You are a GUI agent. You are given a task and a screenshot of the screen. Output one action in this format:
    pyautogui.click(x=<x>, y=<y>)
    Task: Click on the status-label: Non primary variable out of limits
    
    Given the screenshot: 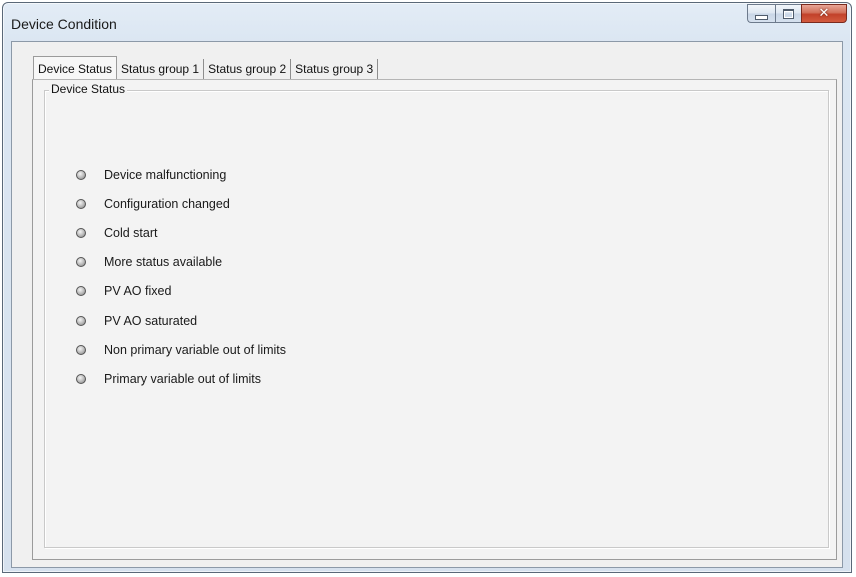 What is the action you would take?
    pyautogui.click(x=195, y=349)
    